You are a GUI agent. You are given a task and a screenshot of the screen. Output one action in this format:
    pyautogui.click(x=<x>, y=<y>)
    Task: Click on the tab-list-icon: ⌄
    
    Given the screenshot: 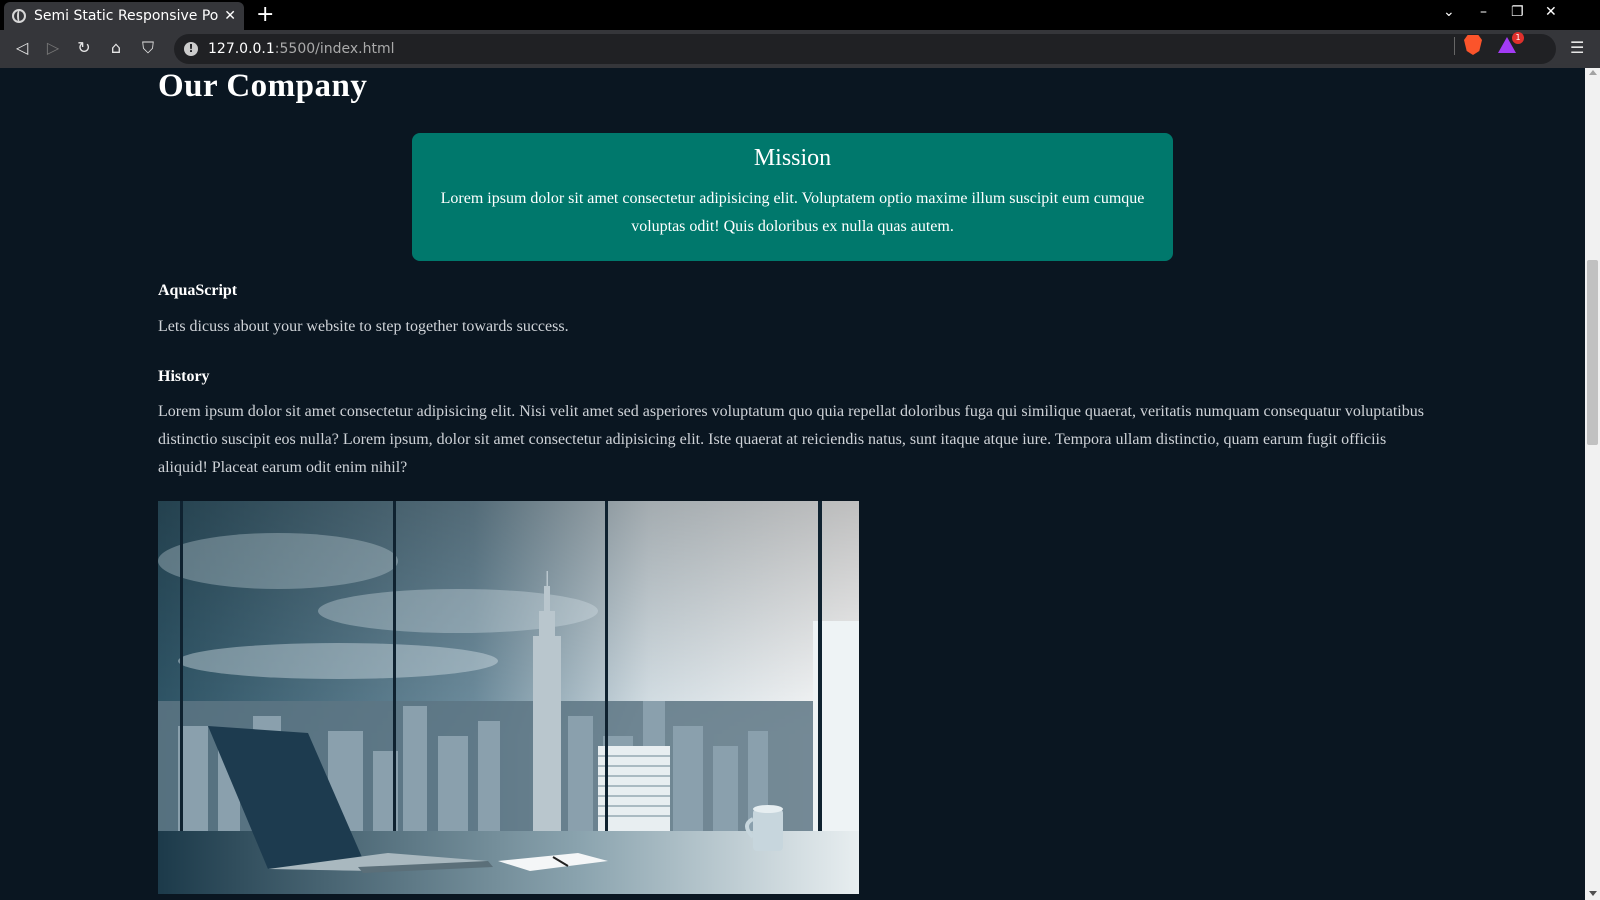 What is the action you would take?
    pyautogui.click(x=1449, y=12)
    